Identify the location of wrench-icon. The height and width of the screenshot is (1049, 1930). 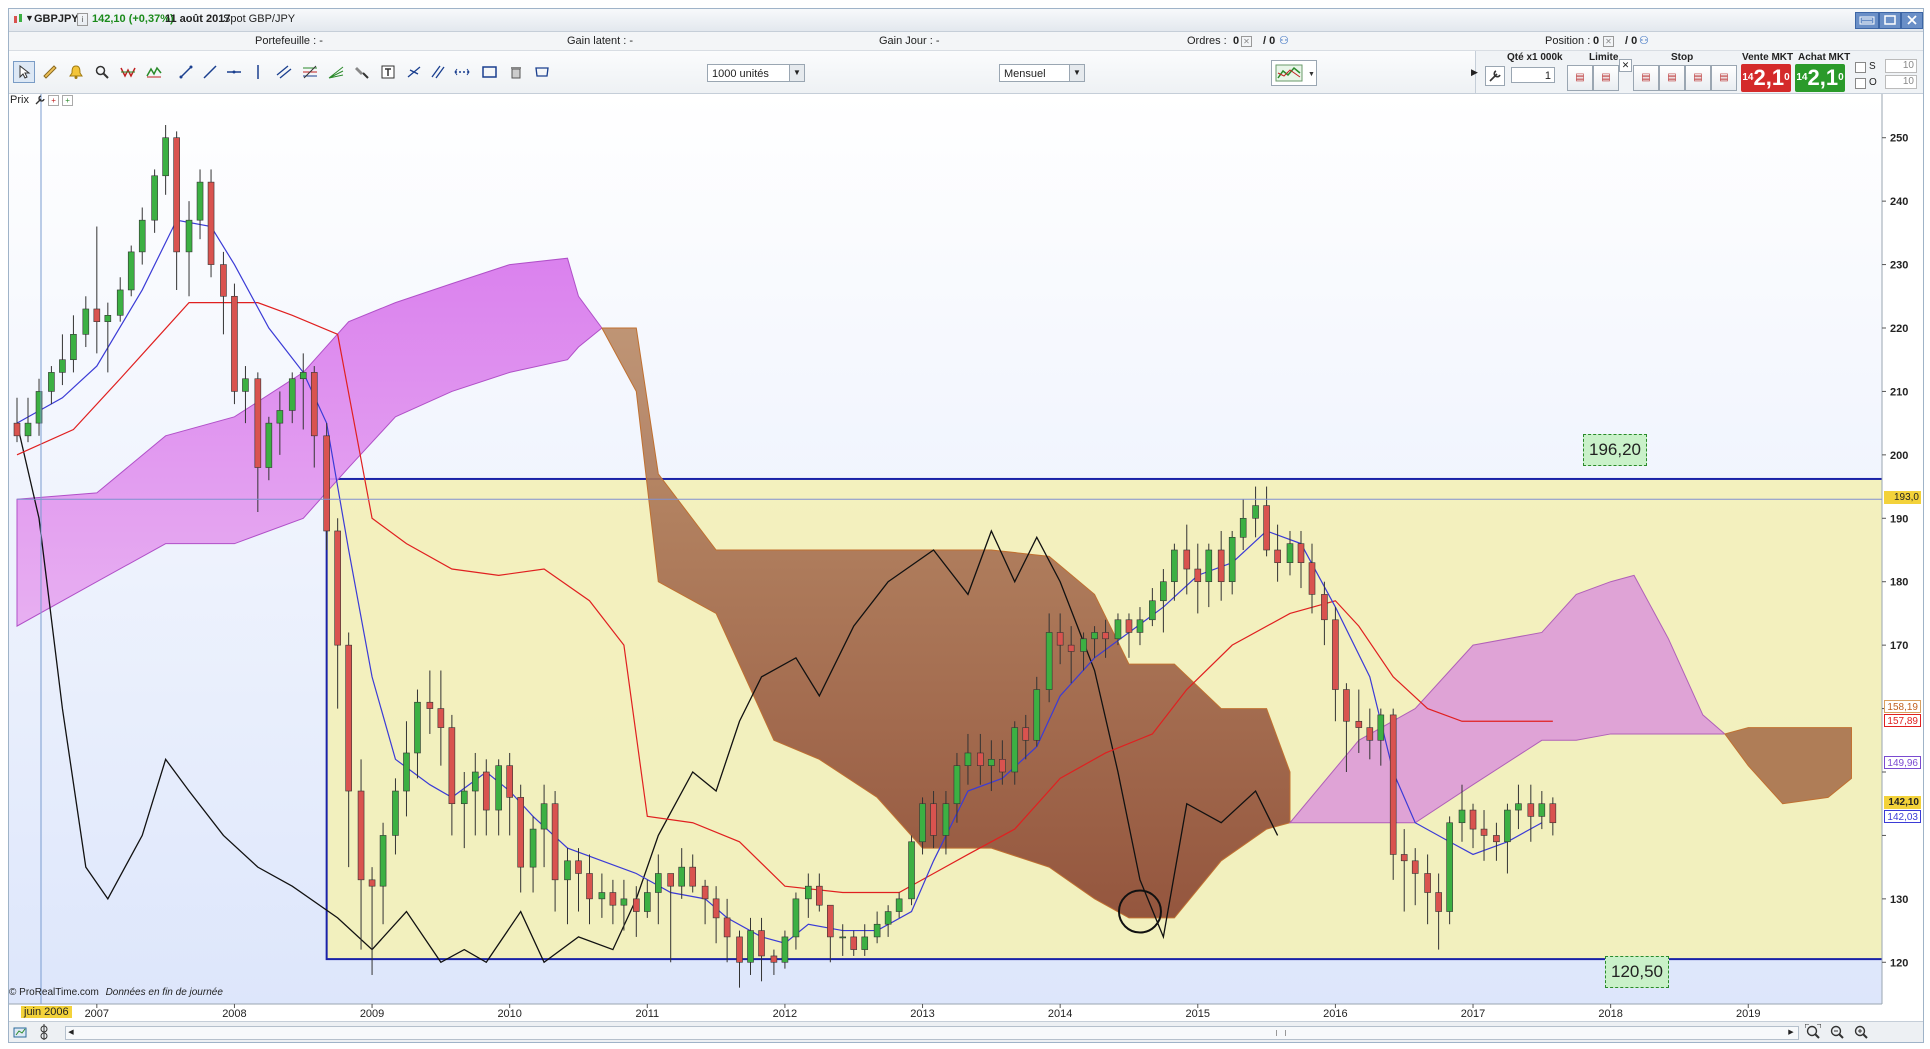
(1495, 76).